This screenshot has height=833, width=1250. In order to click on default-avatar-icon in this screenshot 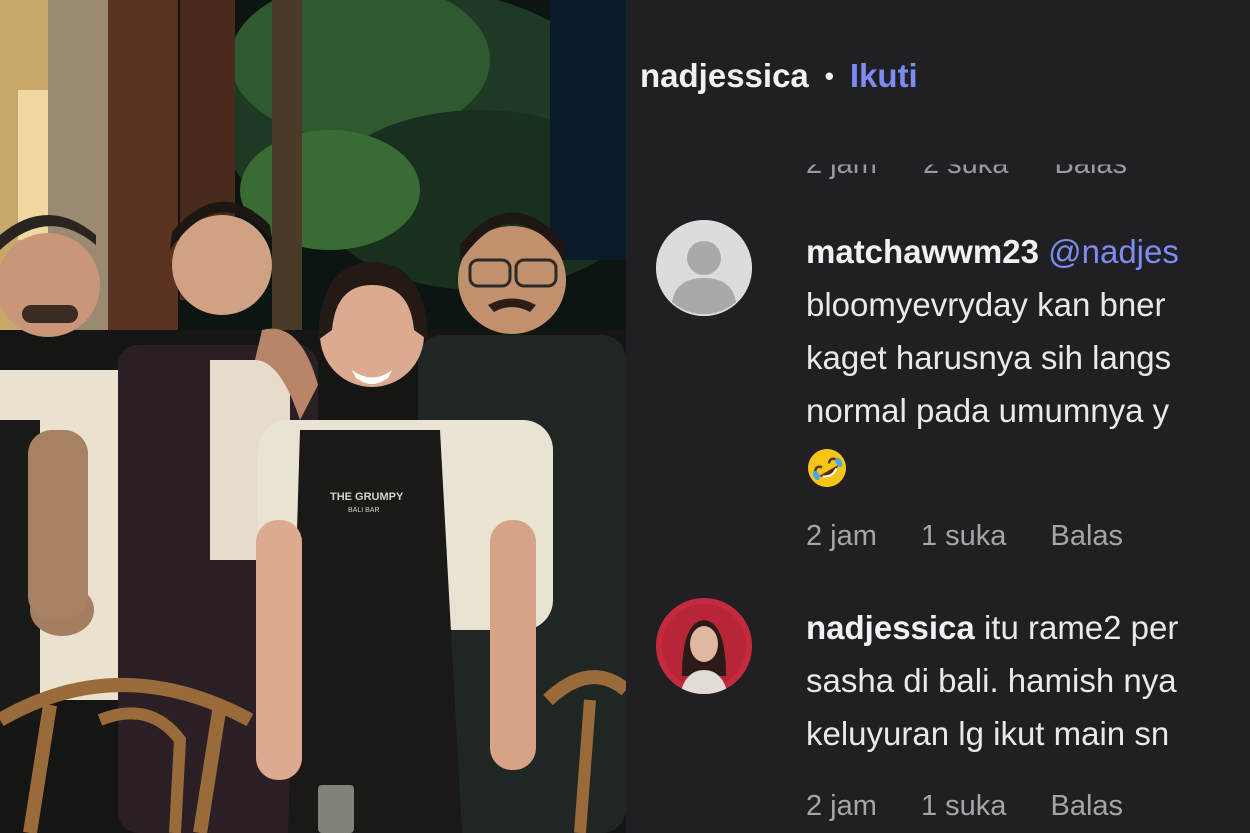, I will do `click(704, 268)`.